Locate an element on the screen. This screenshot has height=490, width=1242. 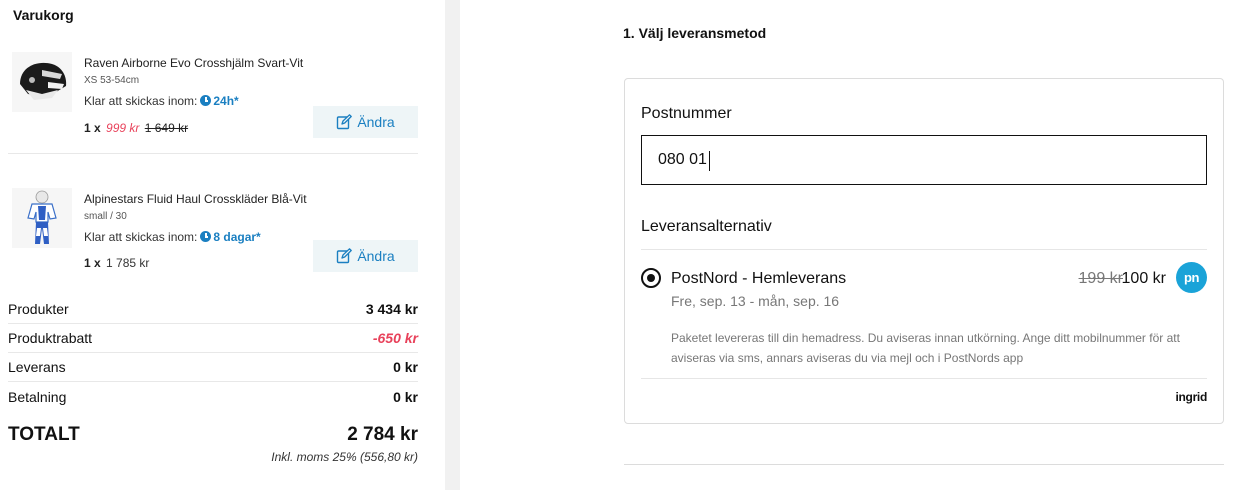
shipping-time: 24h* is located at coordinates (226, 101).